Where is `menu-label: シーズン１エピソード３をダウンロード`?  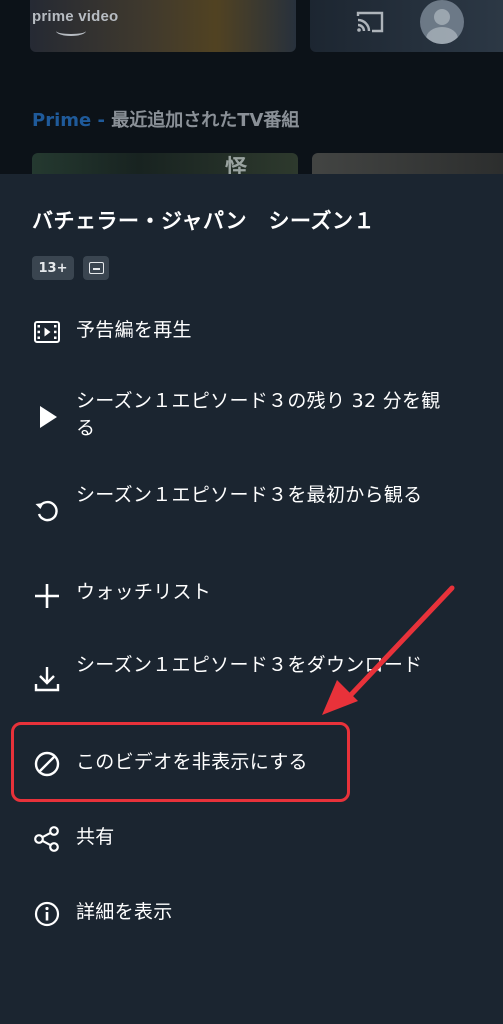
menu-label: シーズン１エピソード３をダウンロード is located at coordinates (249, 665).